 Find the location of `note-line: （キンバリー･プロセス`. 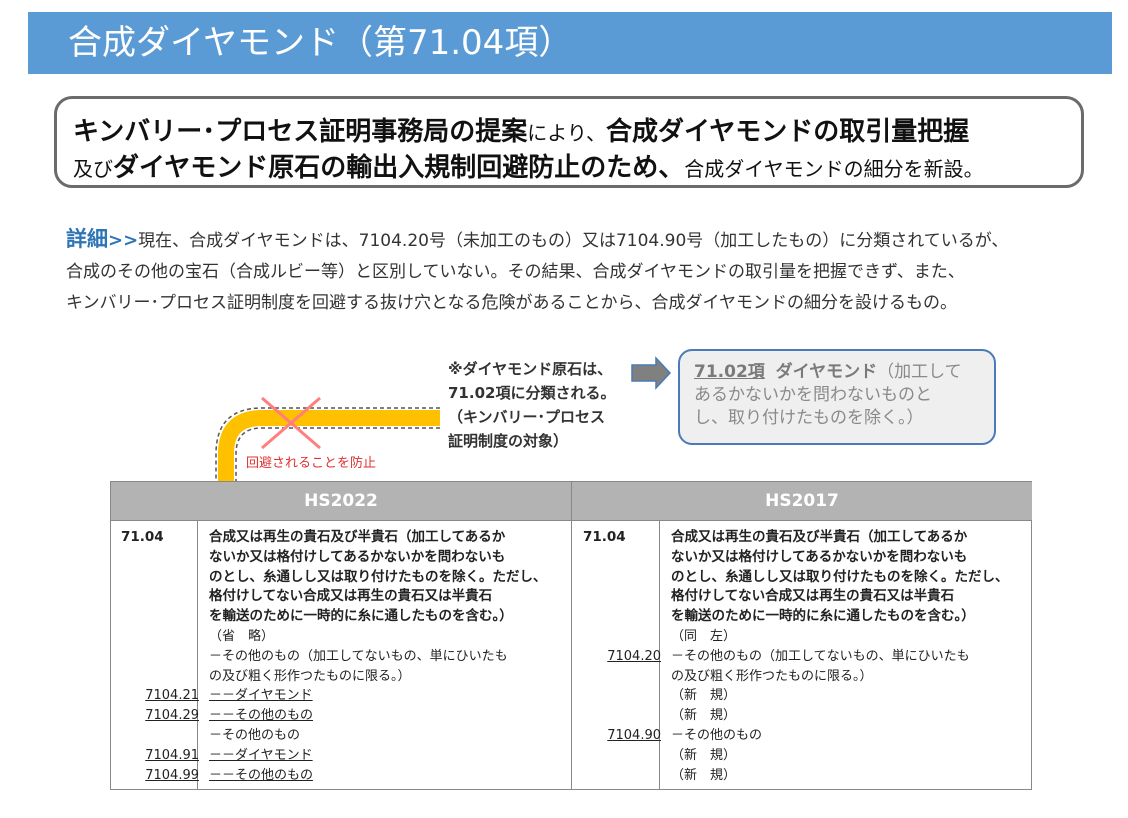

note-line: （キンバリー･プロセス is located at coordinates (527, 417).